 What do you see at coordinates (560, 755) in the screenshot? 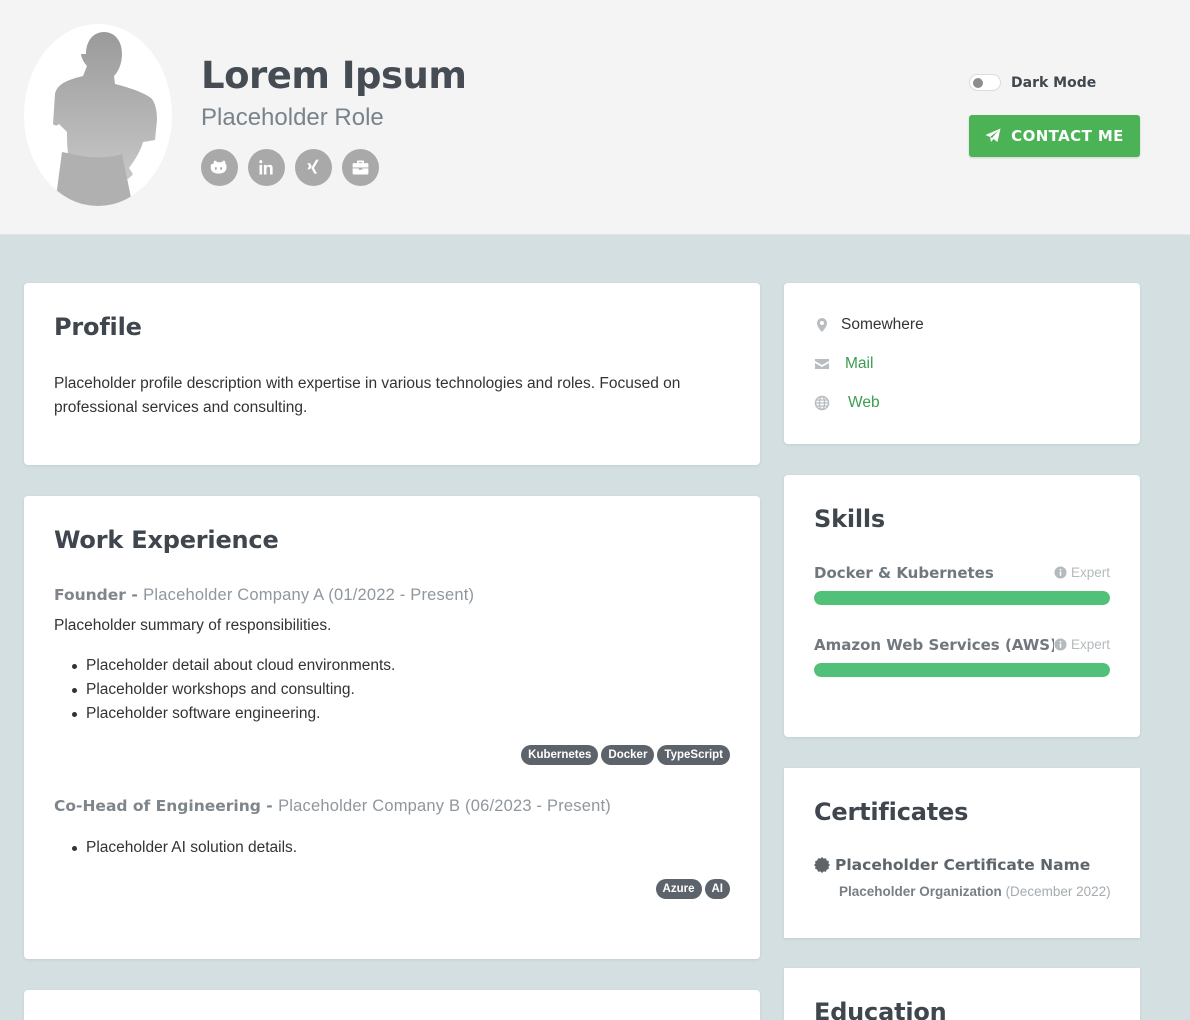
I see `tag-badge: Kubernetes` at bounding box center [560, 755].